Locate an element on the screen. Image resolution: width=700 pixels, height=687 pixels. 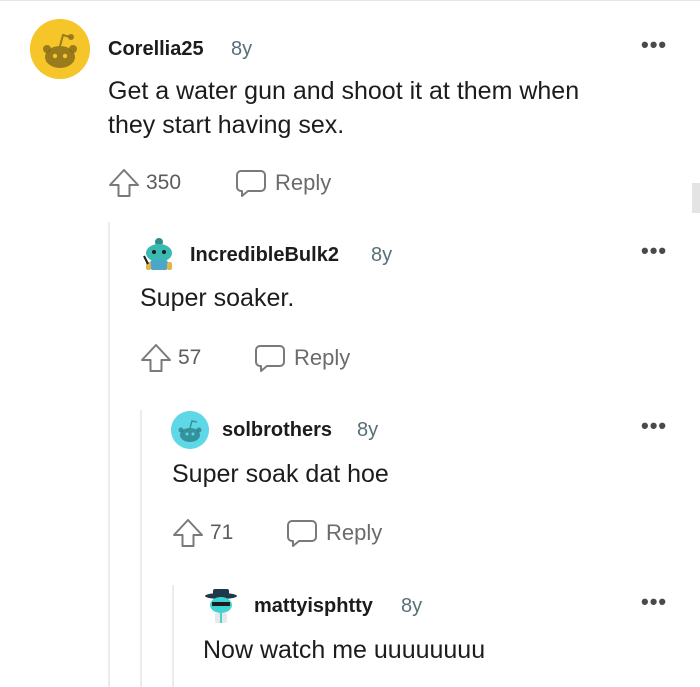
upvote-button: 57 is located at coordinates (170, 358).